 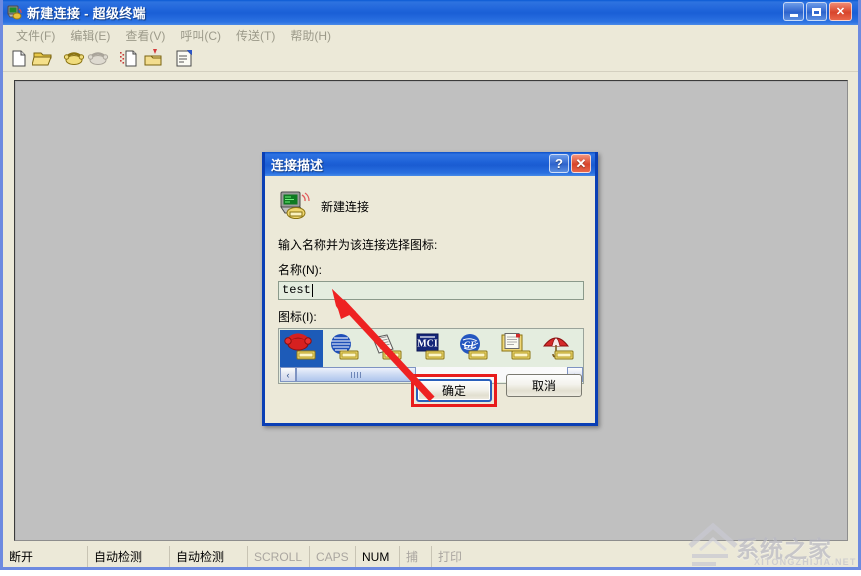 I want to click on status-bar: 断开 自动检测 自动检测 SCROLL CAPS NUM 捕 打印, so click(x=430, y=556).